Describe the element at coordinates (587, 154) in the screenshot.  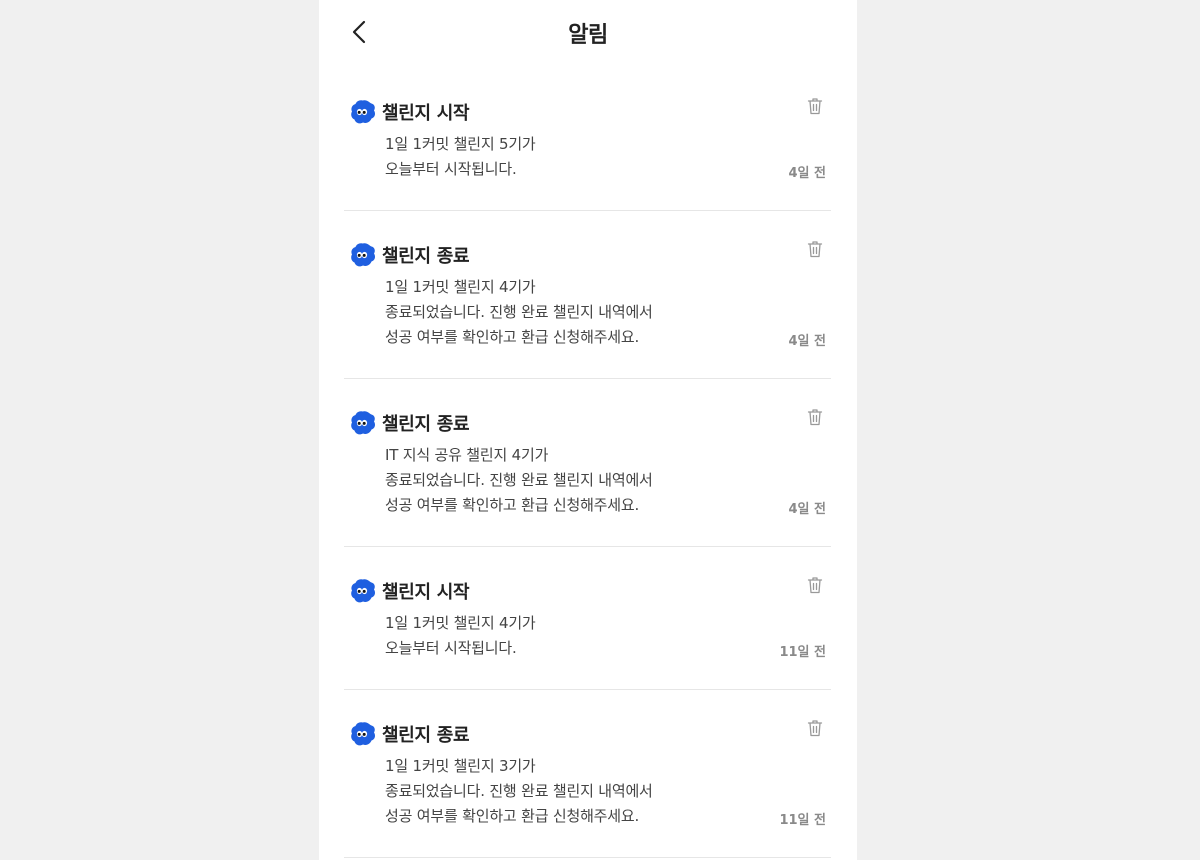
I see `notification-body: 1일 1커밋 챌린지 5기가오늘부터 시작됩니다.` at that location.